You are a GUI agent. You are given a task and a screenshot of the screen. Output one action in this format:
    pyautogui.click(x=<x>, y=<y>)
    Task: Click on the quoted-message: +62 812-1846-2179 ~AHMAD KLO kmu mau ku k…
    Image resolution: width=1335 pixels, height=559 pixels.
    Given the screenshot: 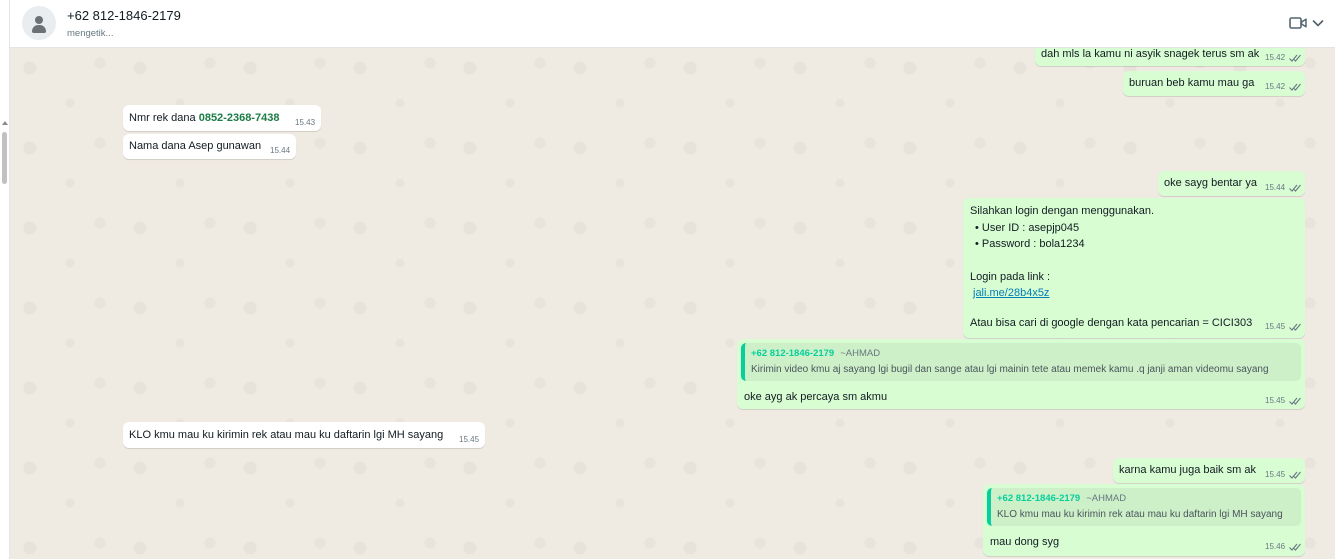 What is the action you would take?
    pyautogui.click(x=1144, y=507)
    